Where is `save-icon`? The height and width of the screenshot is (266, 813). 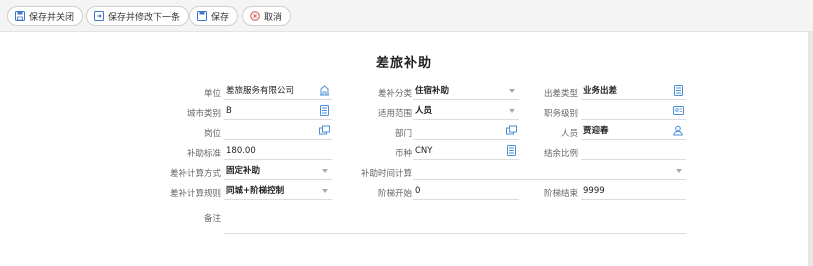
save-icon is located at coordinates (202, 16).